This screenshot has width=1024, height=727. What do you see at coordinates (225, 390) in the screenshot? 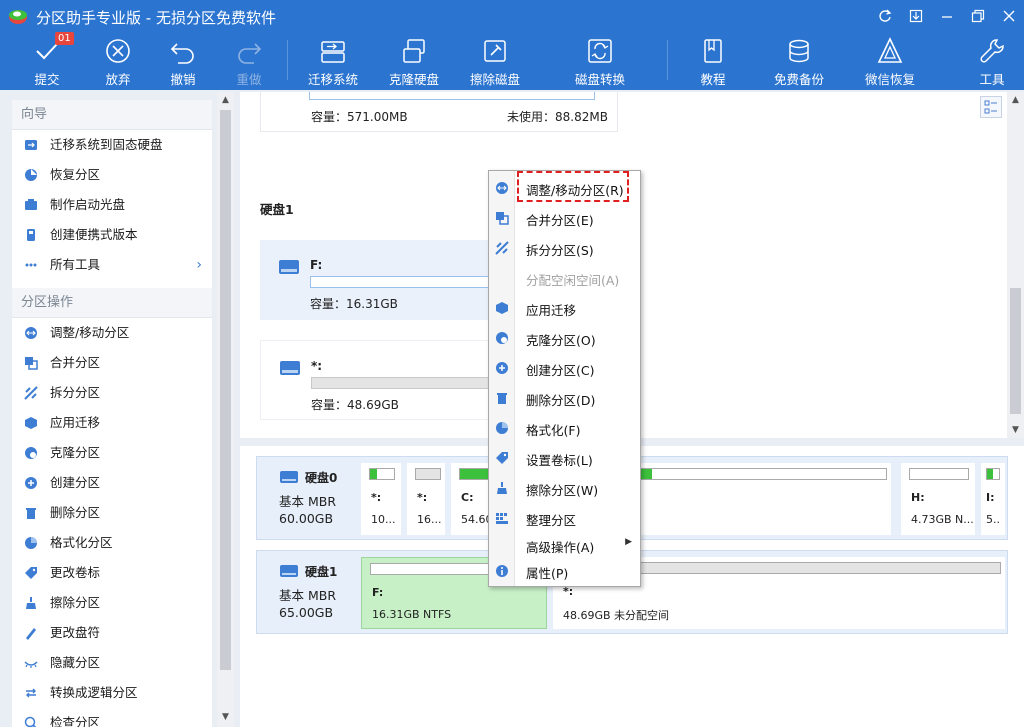
I see `sidebar-scroll-thumb` at bounding box center [225, 390].